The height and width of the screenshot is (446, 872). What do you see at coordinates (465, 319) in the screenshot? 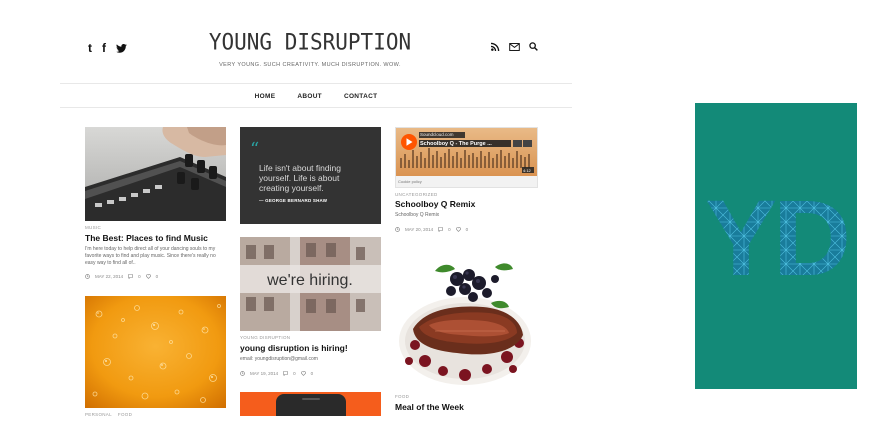
I see `meal-post-image` at bounding box center [465, 319].